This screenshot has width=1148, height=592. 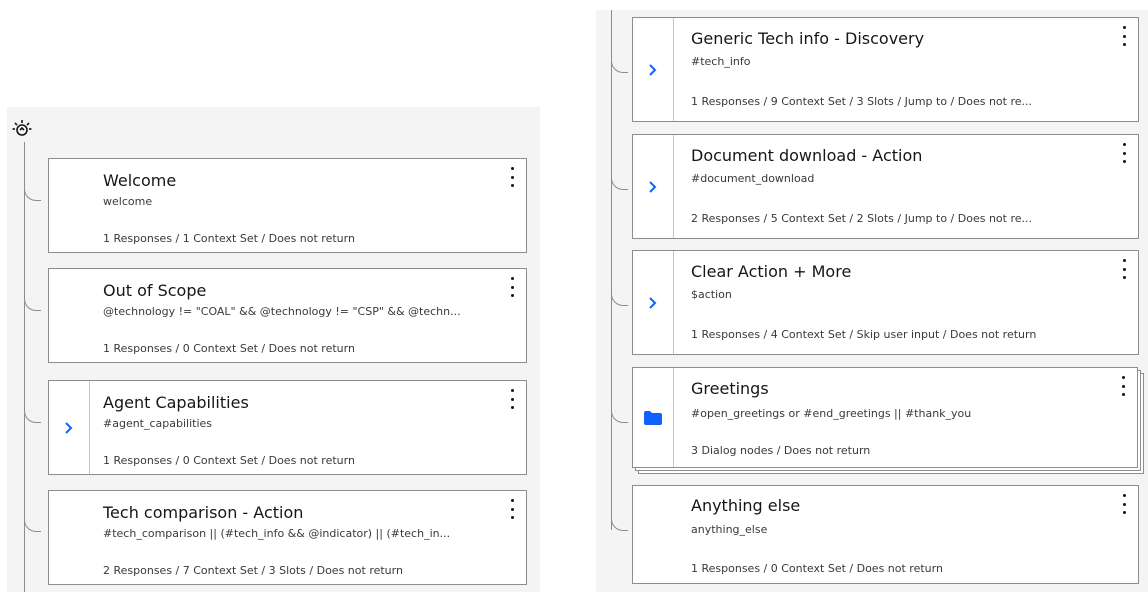 What do you see at coordinates (176, 402) in the screenshot?
I see `node-title: Agent Capabilities` at bounding box center [176, 402].